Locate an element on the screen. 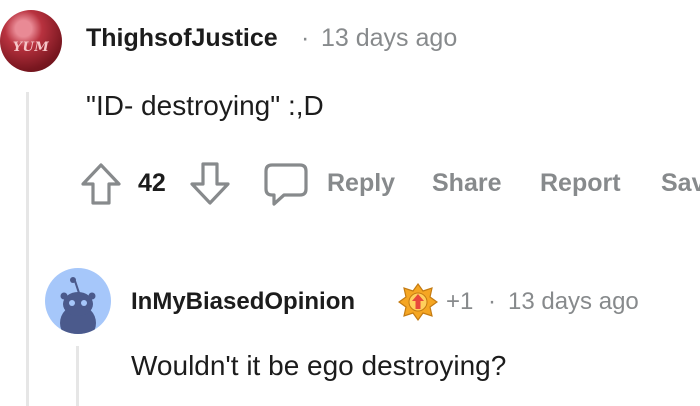  snoo-avatar is located at coordinates (78, 301).